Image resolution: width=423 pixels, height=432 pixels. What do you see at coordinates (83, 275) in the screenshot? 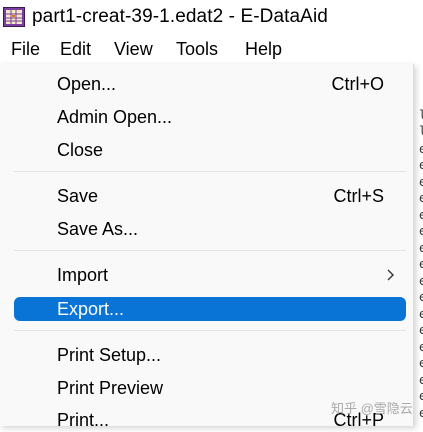
I see `menu-item-label: Import` at bounding box center [83, 275].